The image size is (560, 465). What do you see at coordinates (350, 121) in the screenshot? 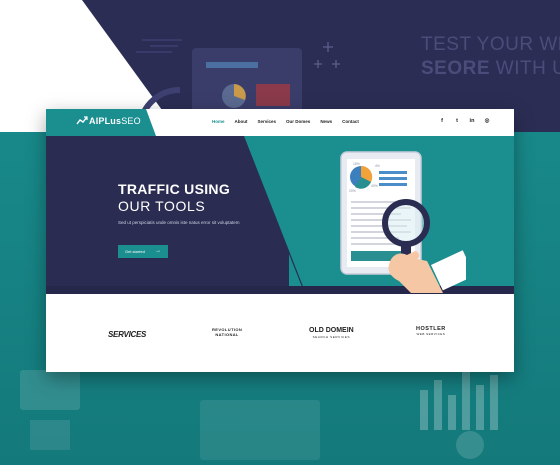
I see `menu-item-contact: Contact` at bounding box center [350, 121].